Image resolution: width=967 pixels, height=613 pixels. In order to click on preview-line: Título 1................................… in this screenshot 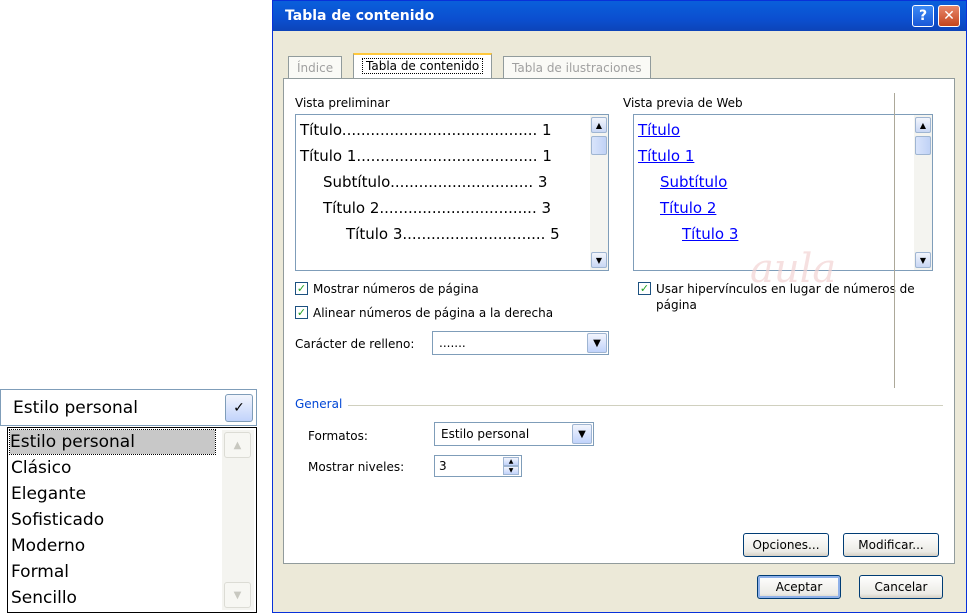, I will do `click(426, 156)`.